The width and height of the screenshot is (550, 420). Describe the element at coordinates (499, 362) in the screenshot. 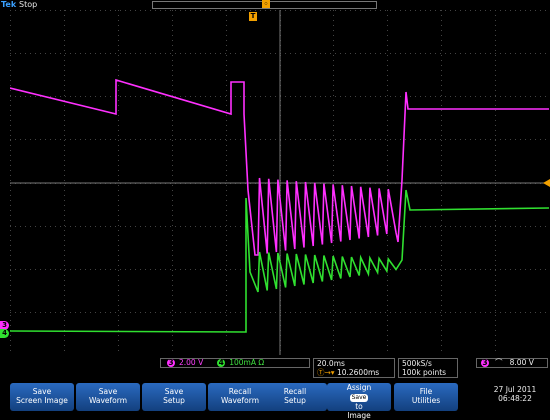

I see `trigger-slope-icon: ⌒` at that location.